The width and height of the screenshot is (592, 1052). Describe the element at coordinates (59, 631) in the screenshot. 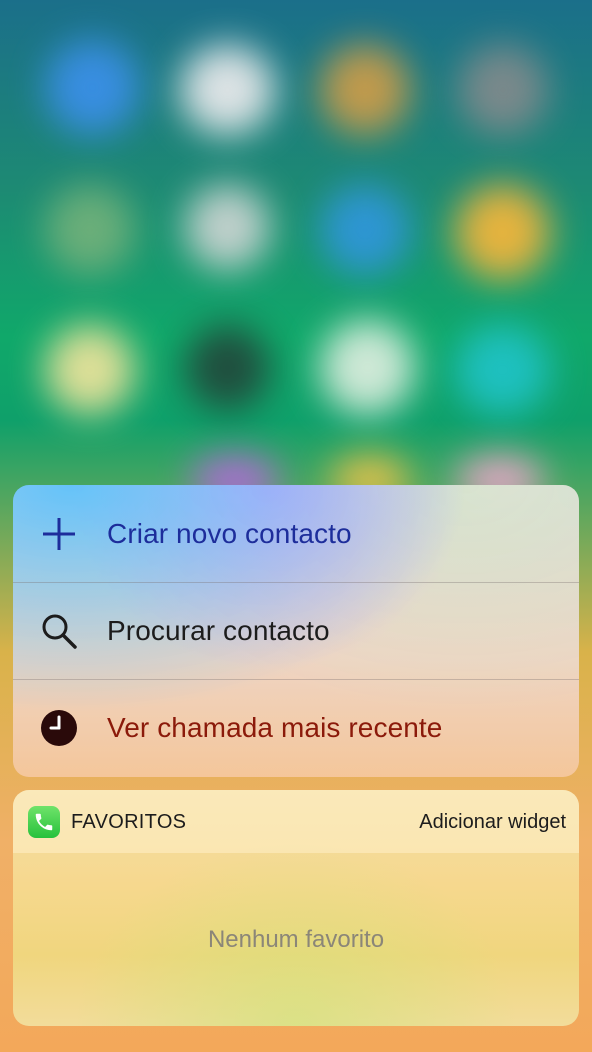

I see `search-icon` at that location.